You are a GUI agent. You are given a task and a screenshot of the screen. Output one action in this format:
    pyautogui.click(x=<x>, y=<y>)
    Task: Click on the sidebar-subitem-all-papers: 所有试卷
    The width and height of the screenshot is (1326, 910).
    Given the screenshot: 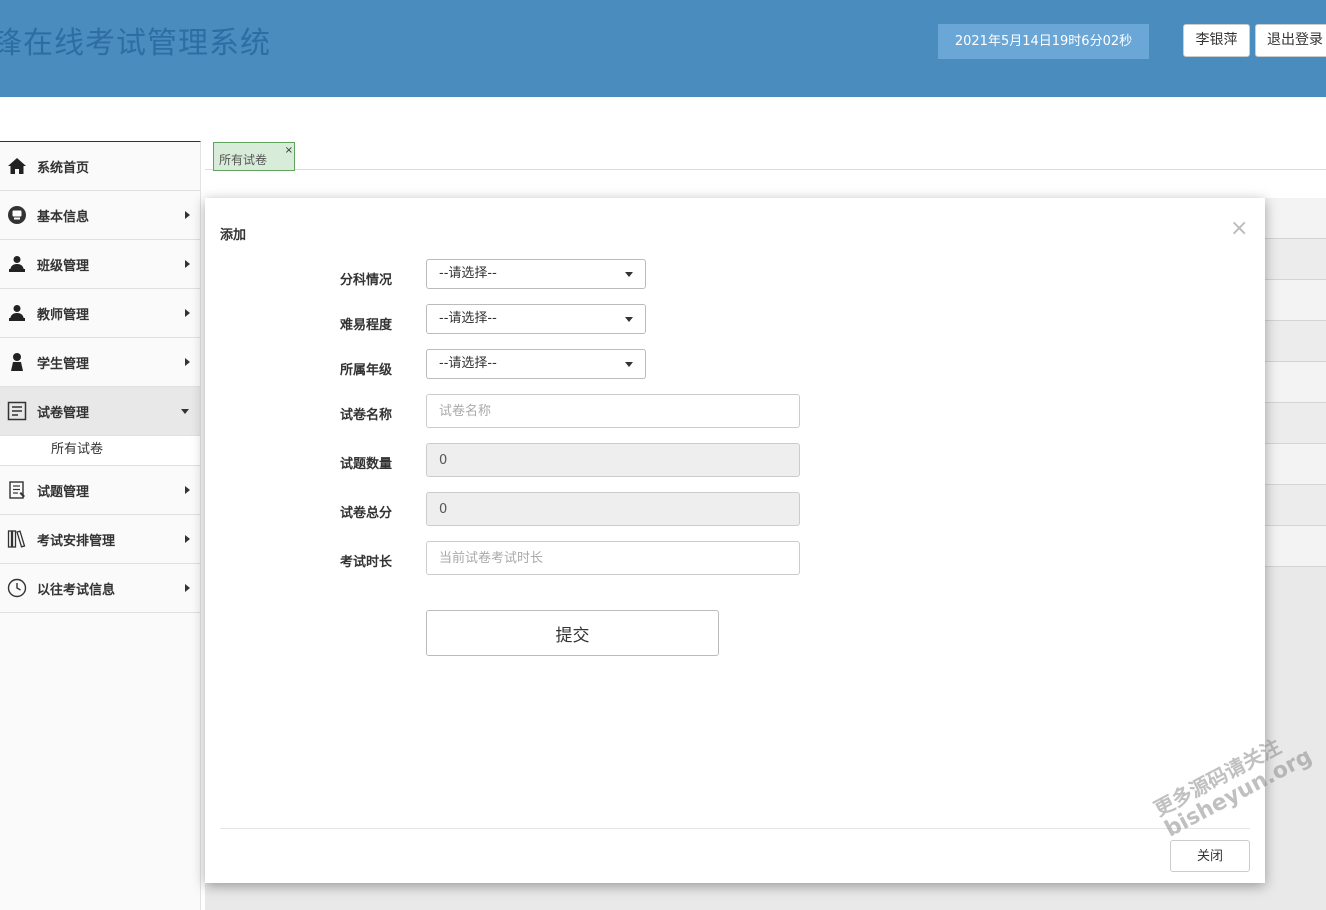 What is the action you would take?
    pyautogui.click(x=100, y=451)
    